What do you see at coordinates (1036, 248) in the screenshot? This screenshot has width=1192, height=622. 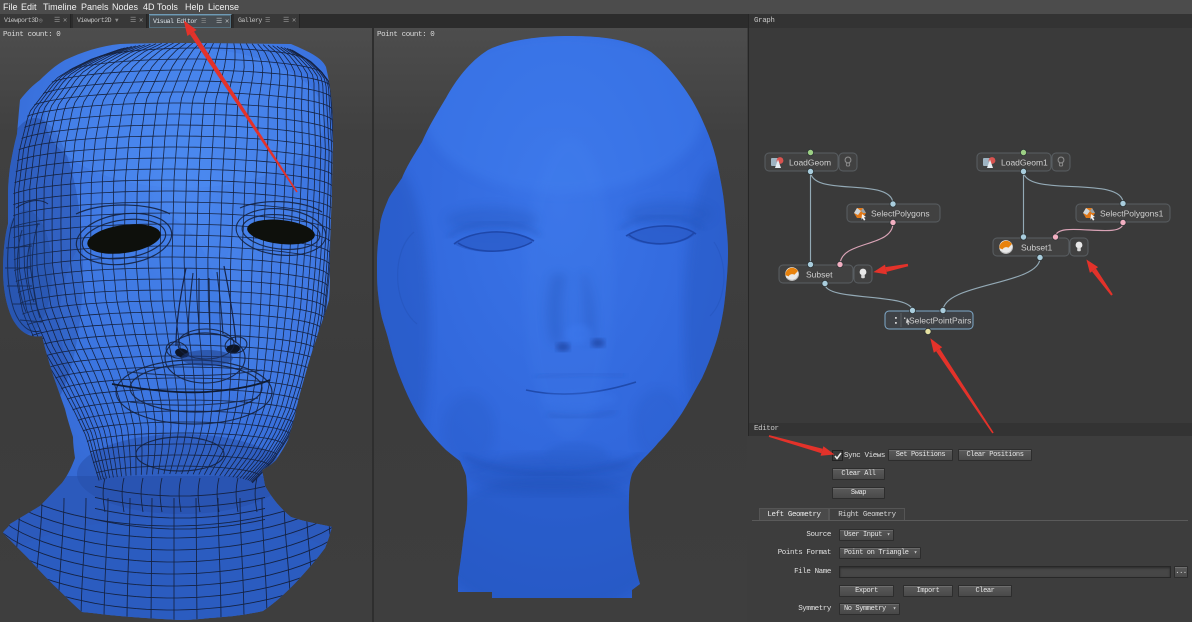 I see `svg-text: Subset1` at bounding box center [1036, 248].